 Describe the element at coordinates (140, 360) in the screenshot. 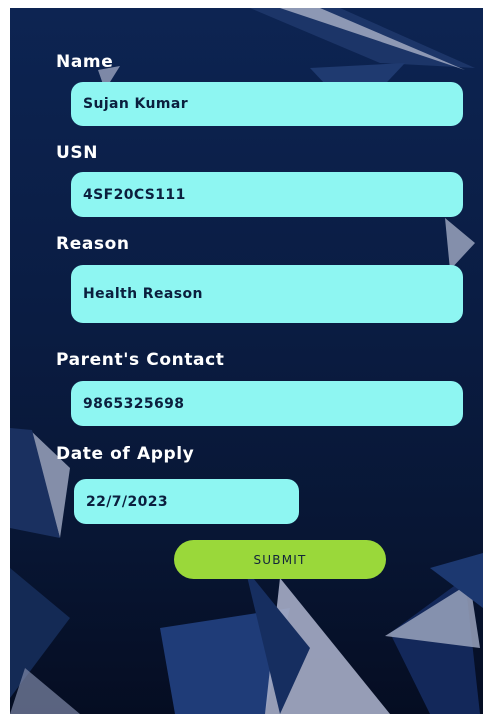

I see `parent-contact-label: Parent's Contact` at that location.